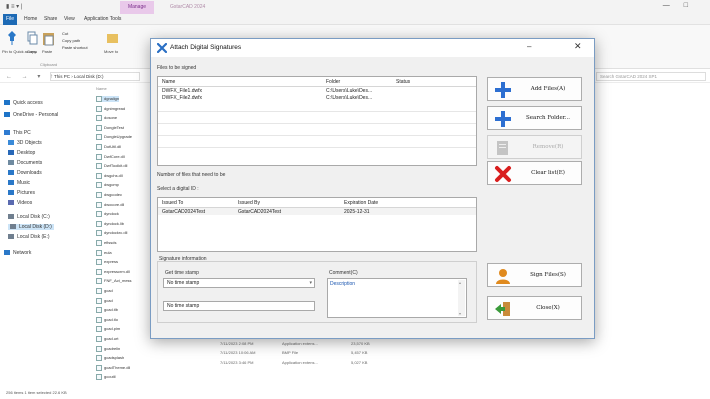  What do you see at coordinates (172, 203) in the screenshot?
I see `column-issued-to: Issued To` at bounding box center [172, 203].